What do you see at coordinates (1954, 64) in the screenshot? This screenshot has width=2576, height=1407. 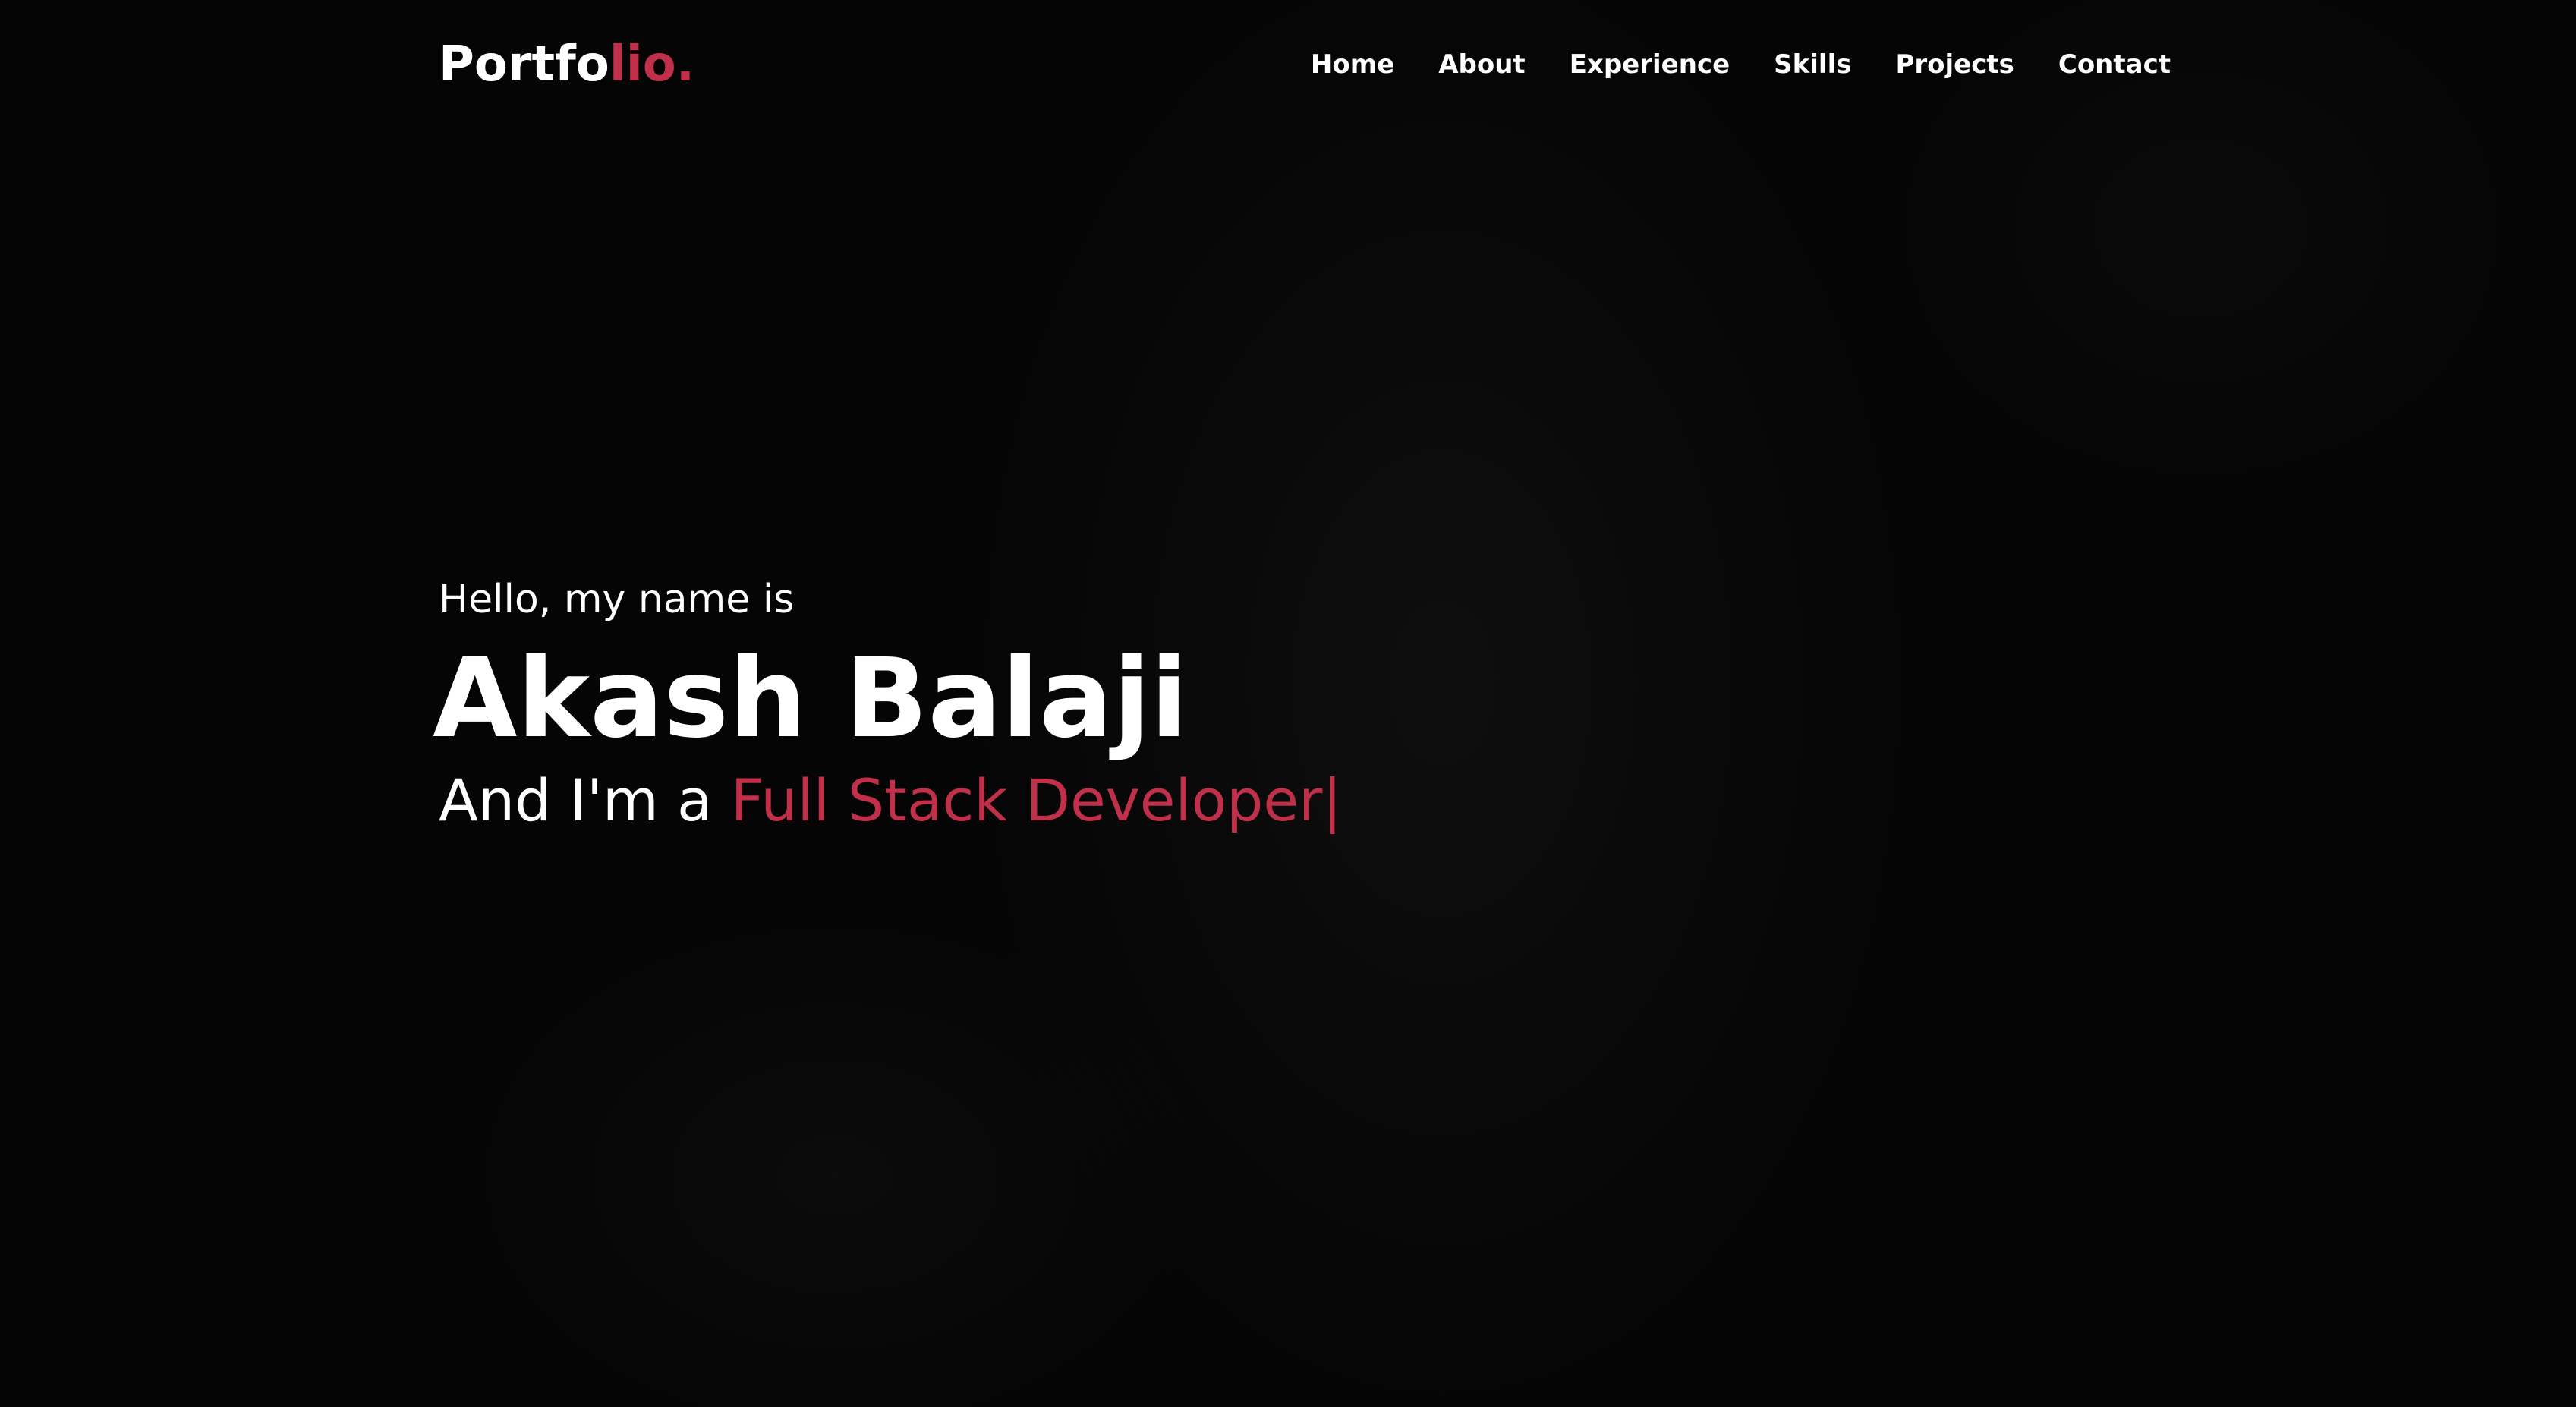 I see `nav-link-projects: Projects` at bounding box center [1954, 64].